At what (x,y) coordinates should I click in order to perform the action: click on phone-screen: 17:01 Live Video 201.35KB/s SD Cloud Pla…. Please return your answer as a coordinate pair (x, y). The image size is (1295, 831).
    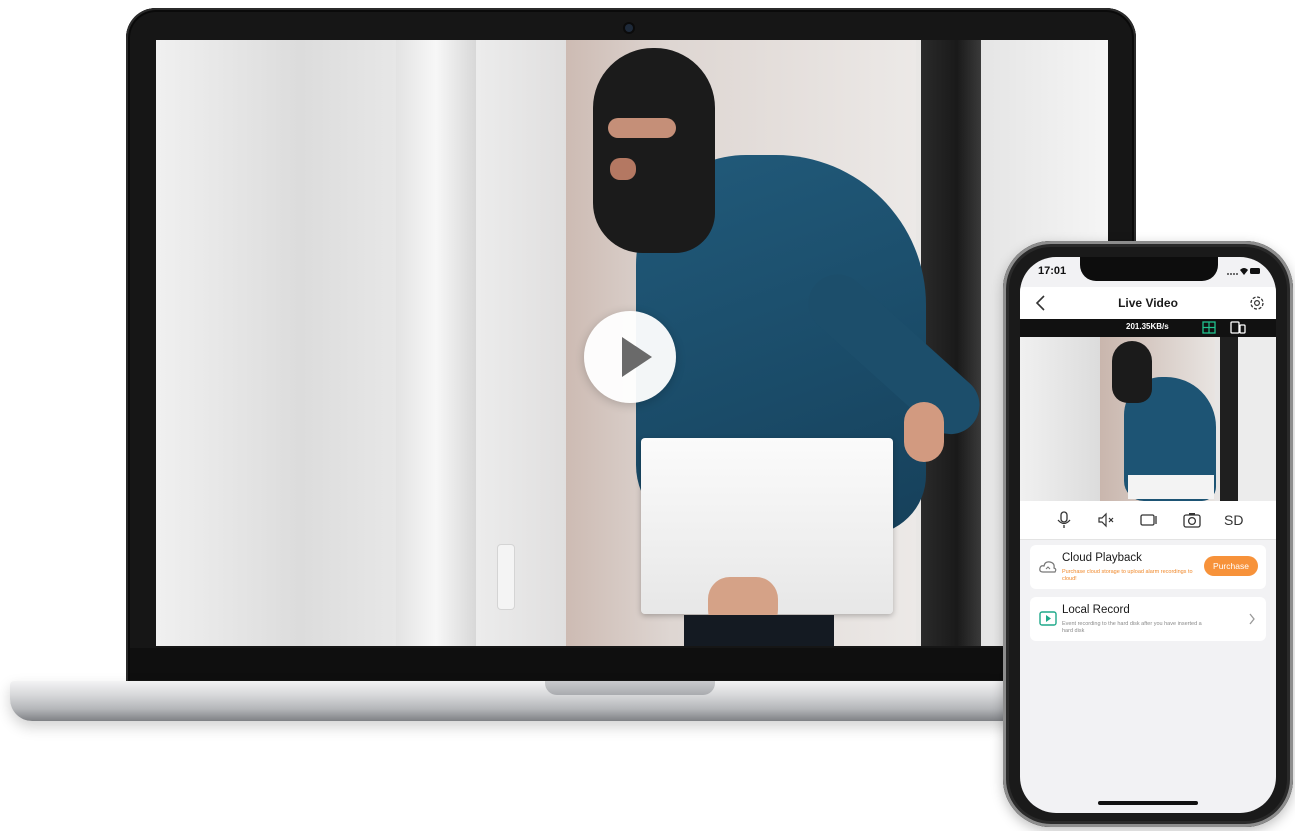
    Looking at the image, I should click on (1148, 535).